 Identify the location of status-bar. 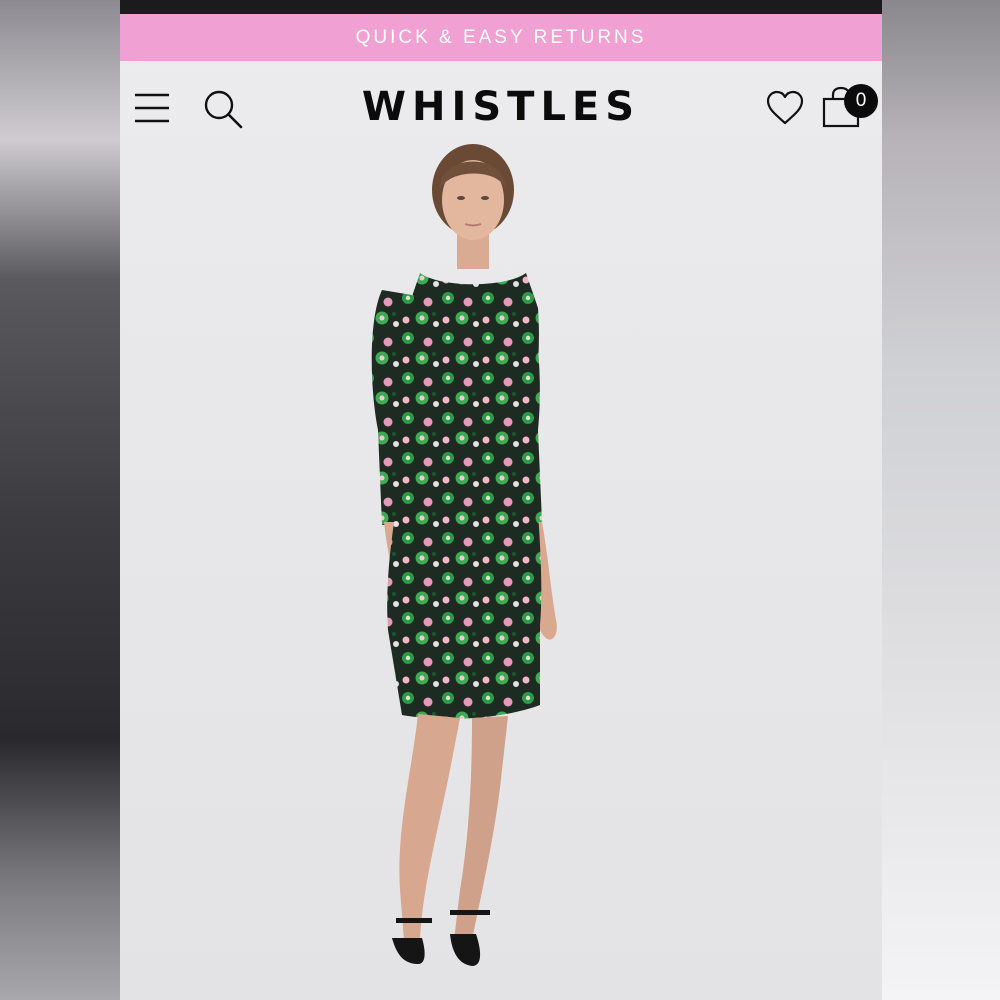
(501, 7).